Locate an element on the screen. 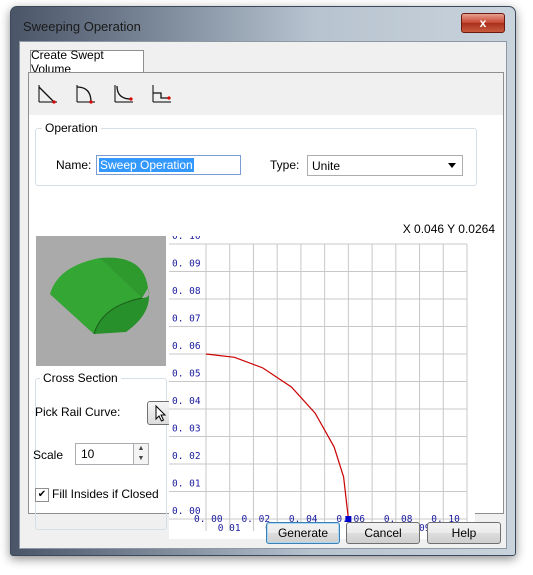 The height and width of the screenshot is (575, 533). scale-spinner: 10 ▲ ▼ is located at coordinates (112, 454).